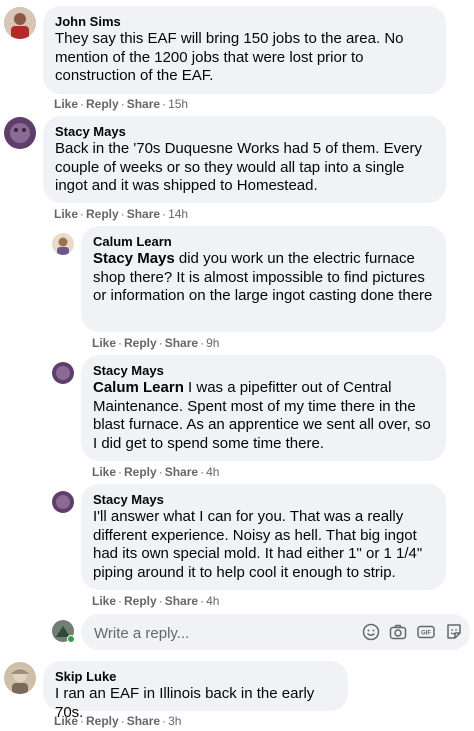 This screenshot has height=731, width=474. Describe the element at coordinates (134, 258) in the screenshot. I see `mention-link: Stacy Mays` at that location.